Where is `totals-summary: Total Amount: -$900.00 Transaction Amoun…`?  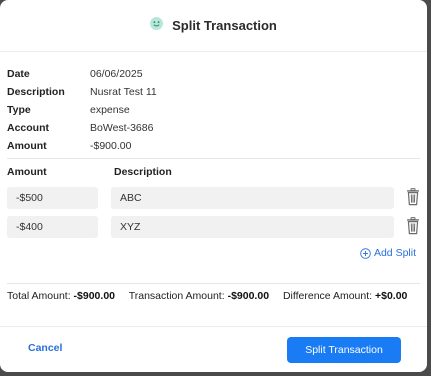 totals-summary: Total Amount: -$900.00 Transaction Amoun… is located at coordinates (207, 296).